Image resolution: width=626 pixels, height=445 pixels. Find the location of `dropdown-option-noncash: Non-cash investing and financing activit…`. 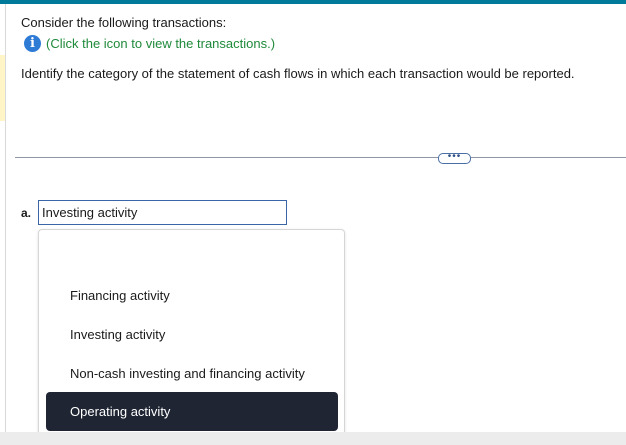

dropdown-option-noncash: Non-cash investing and financing activit… is located at coordinates (192, 373).